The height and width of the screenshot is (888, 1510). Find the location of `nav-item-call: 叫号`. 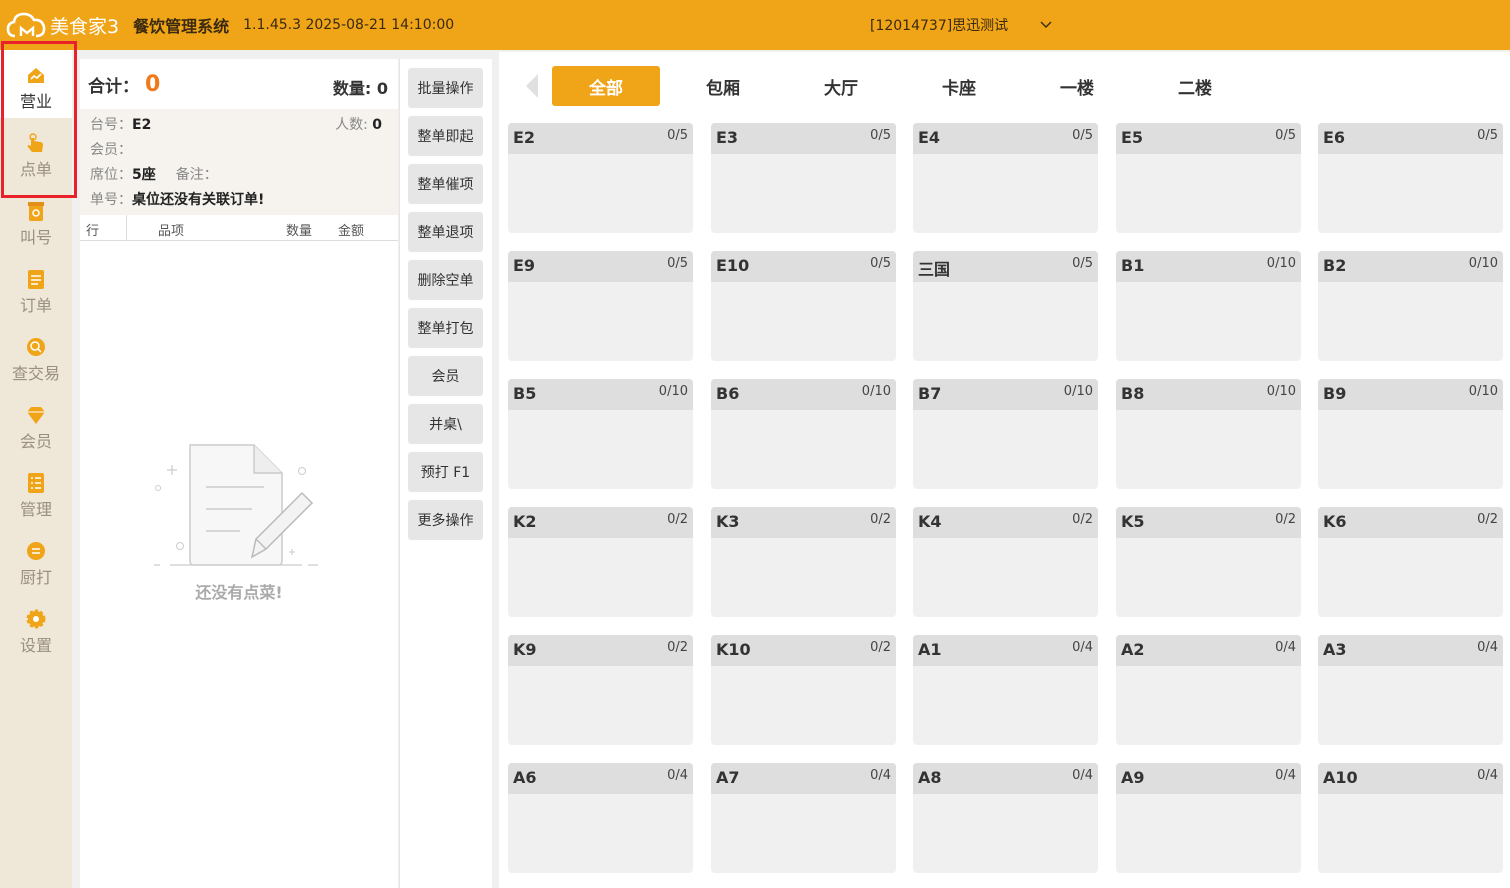

nav-item-call: 叫号 is located at coordinates (36, 220).